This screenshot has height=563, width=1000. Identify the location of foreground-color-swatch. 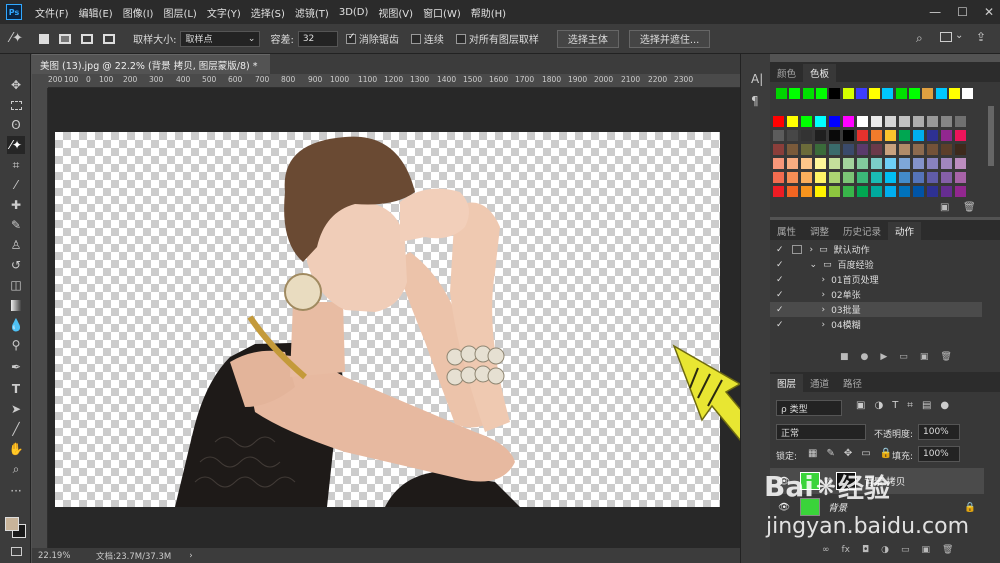
(12, 524).